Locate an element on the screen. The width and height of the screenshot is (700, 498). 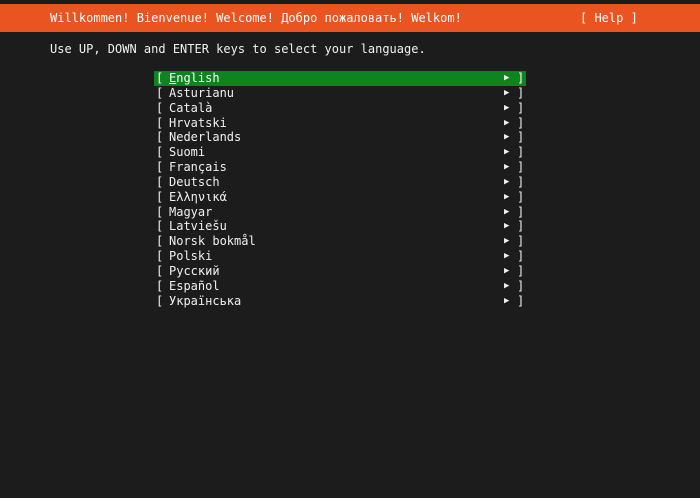
language-option: [ Deutsch ▶] is located at coordinates (340, 182).